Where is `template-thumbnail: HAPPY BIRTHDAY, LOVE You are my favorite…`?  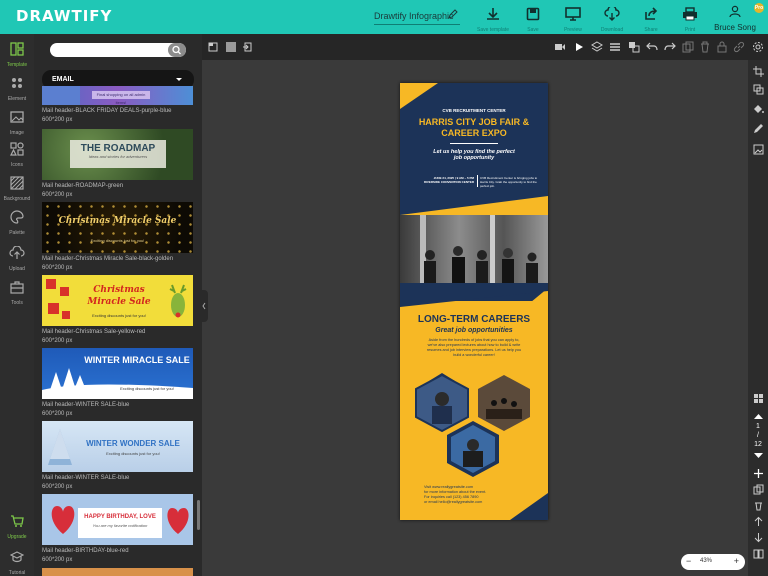
template-thumbnail: HAPPY BIRTHDAY, LOVE You are my favorite… is located at coordinates (117, 519).